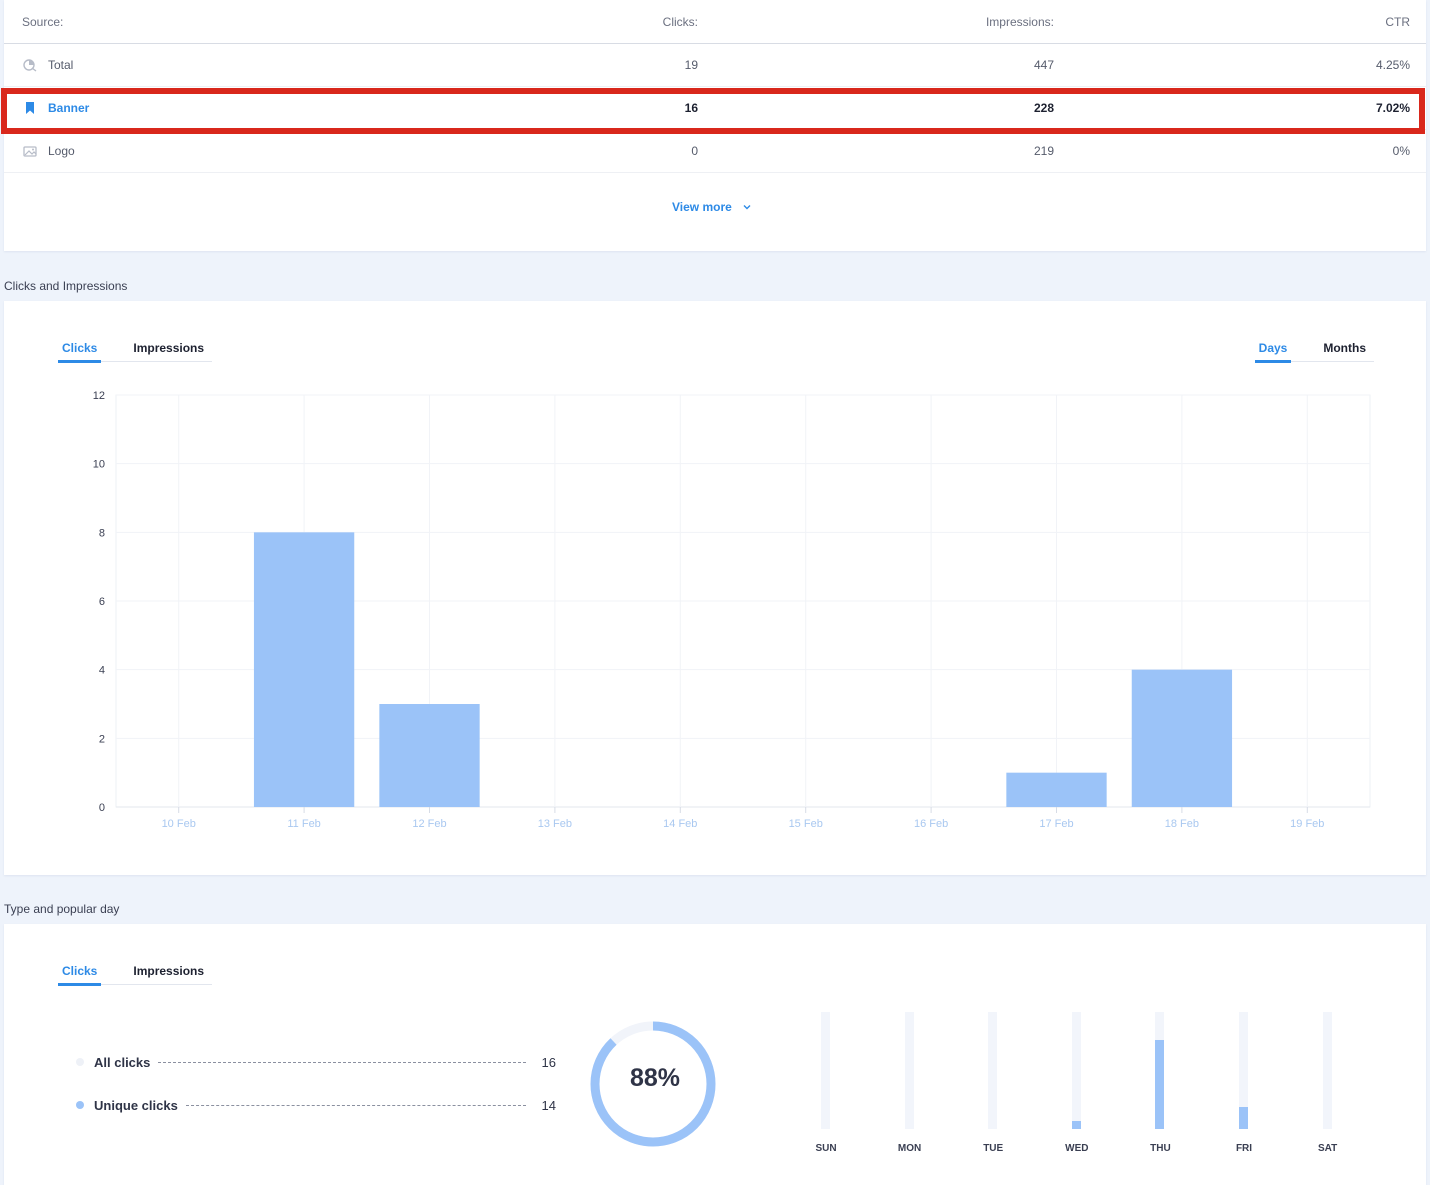 This screenshot has width=1430, height=1185. I want to click on table-header: Source: Clicks: Impressions: CTR, so click(715, 22).